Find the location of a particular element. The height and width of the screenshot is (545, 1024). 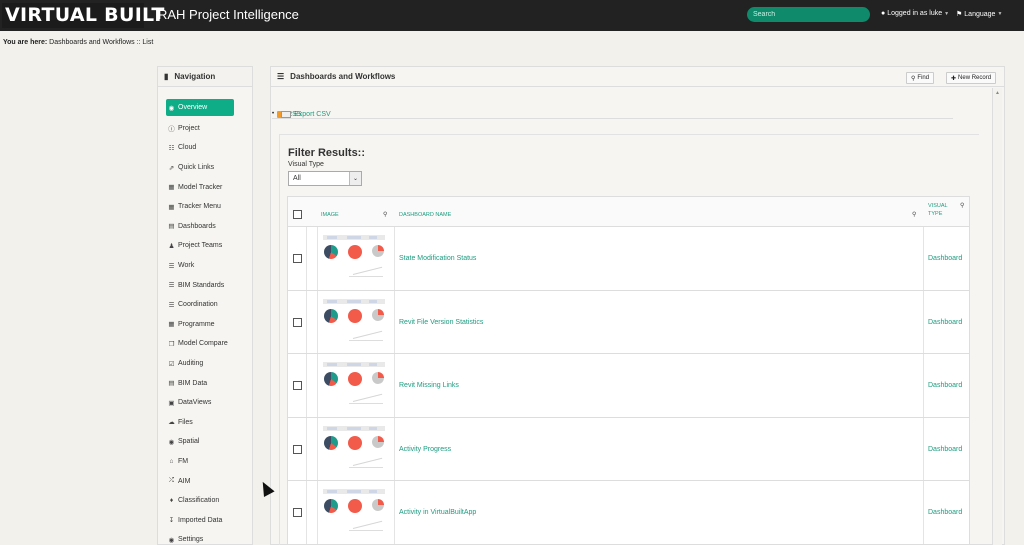

sidebar-item-bim-standards: ☰ BIM Standards is located at coordinates (200, 285).